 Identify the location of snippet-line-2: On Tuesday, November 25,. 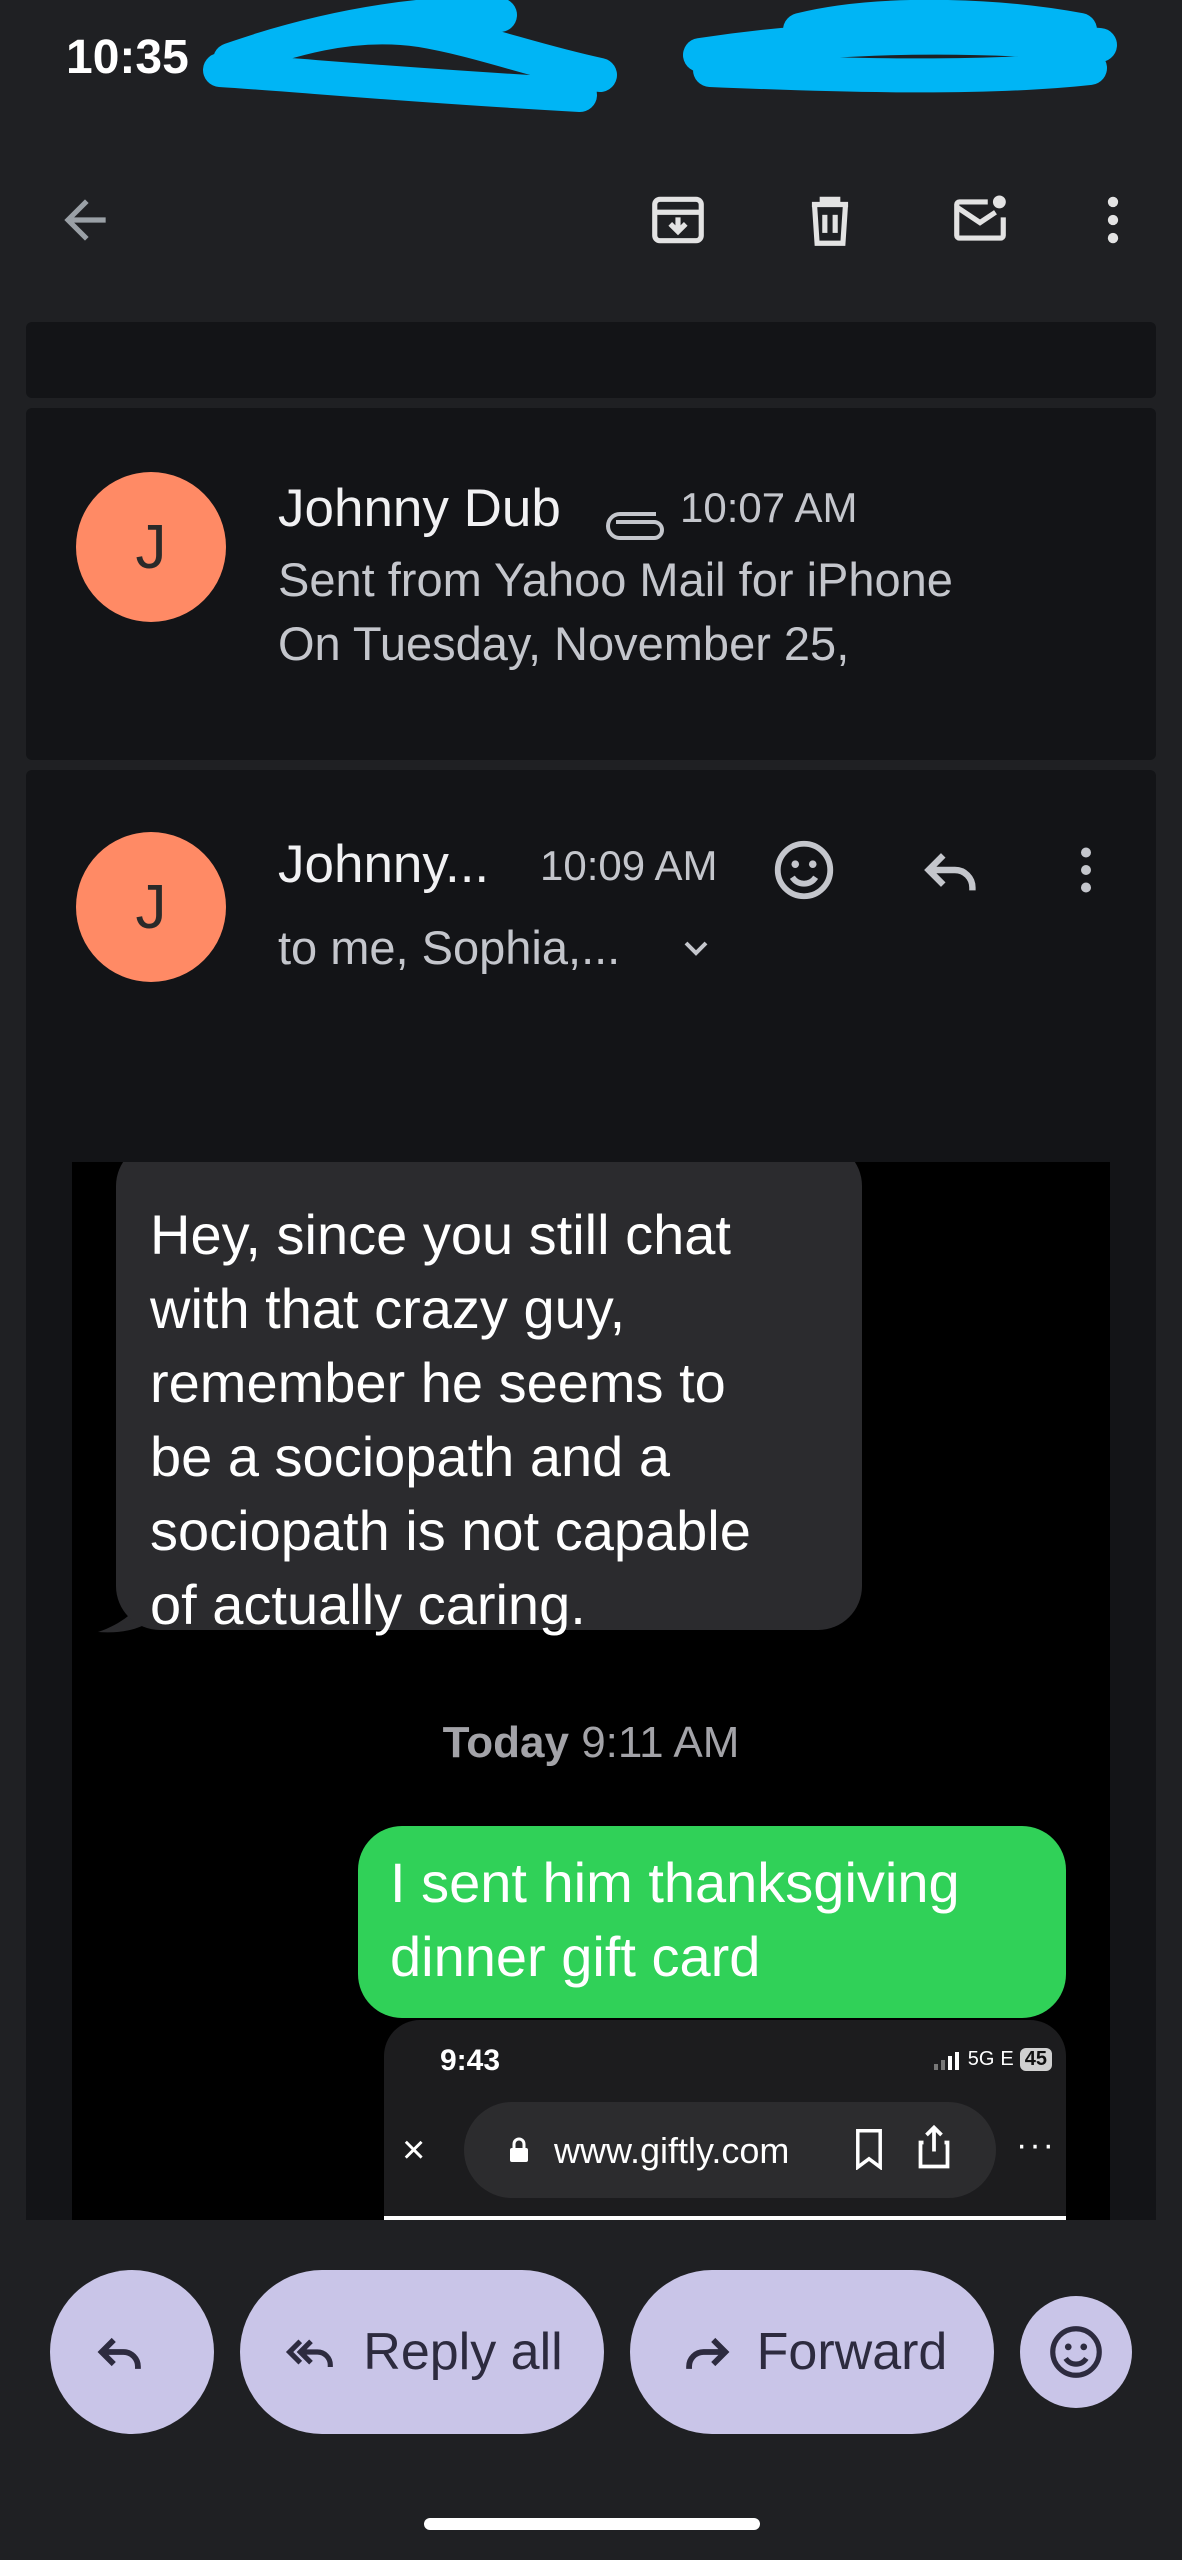
(564, 643).